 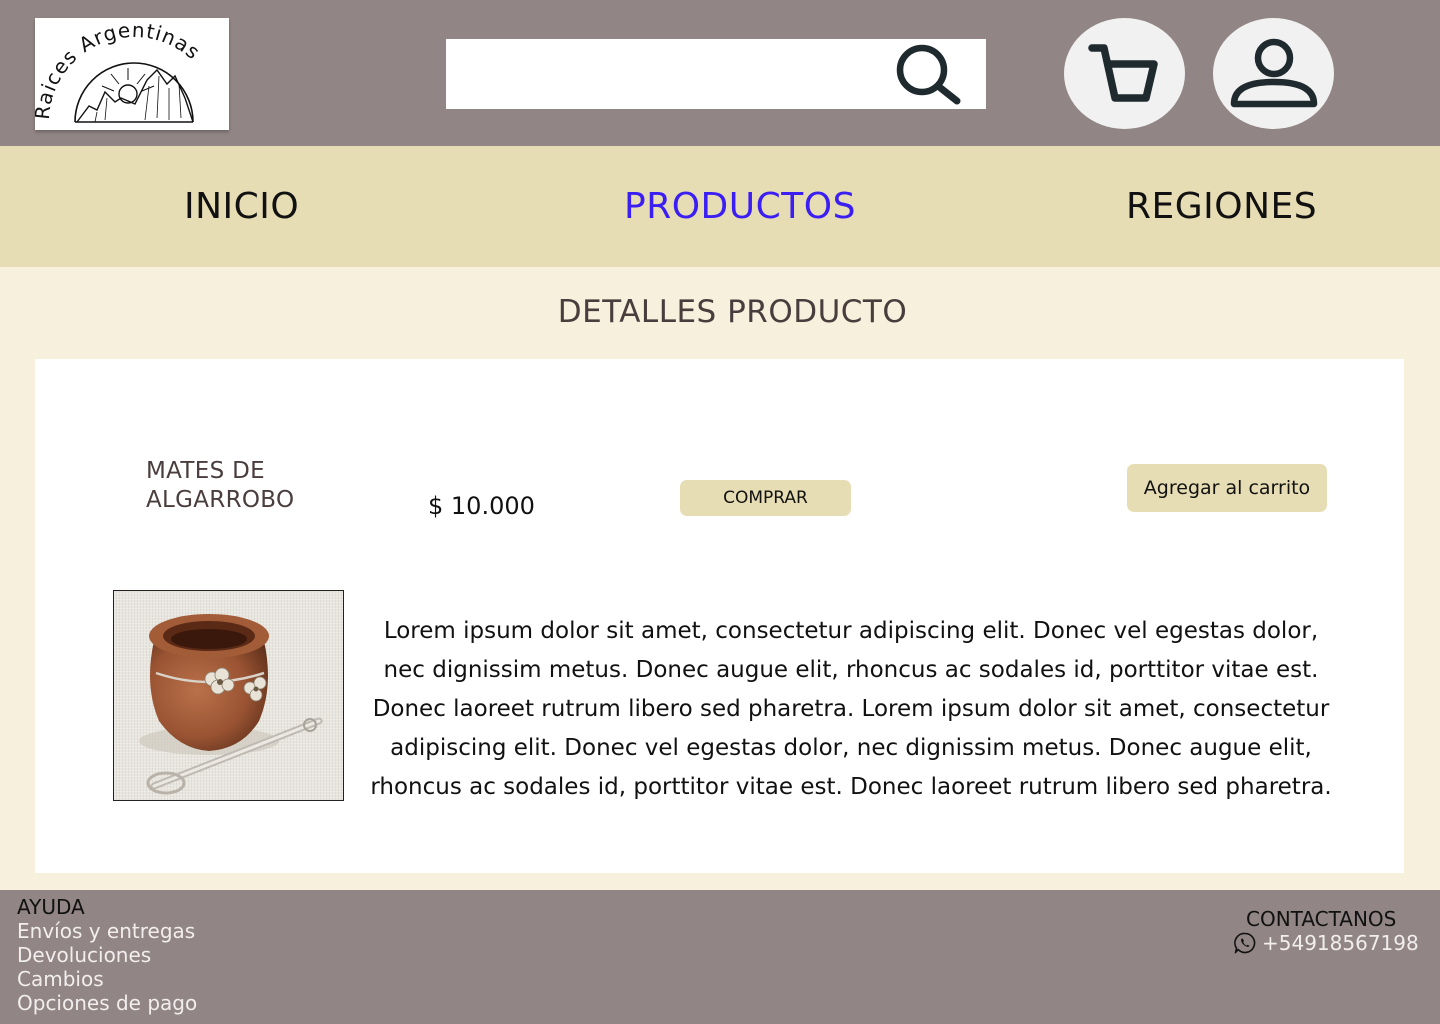 I want to click on main-nav: INICIO PRODUCTOS REGIONES, so click(x=720, y=206).